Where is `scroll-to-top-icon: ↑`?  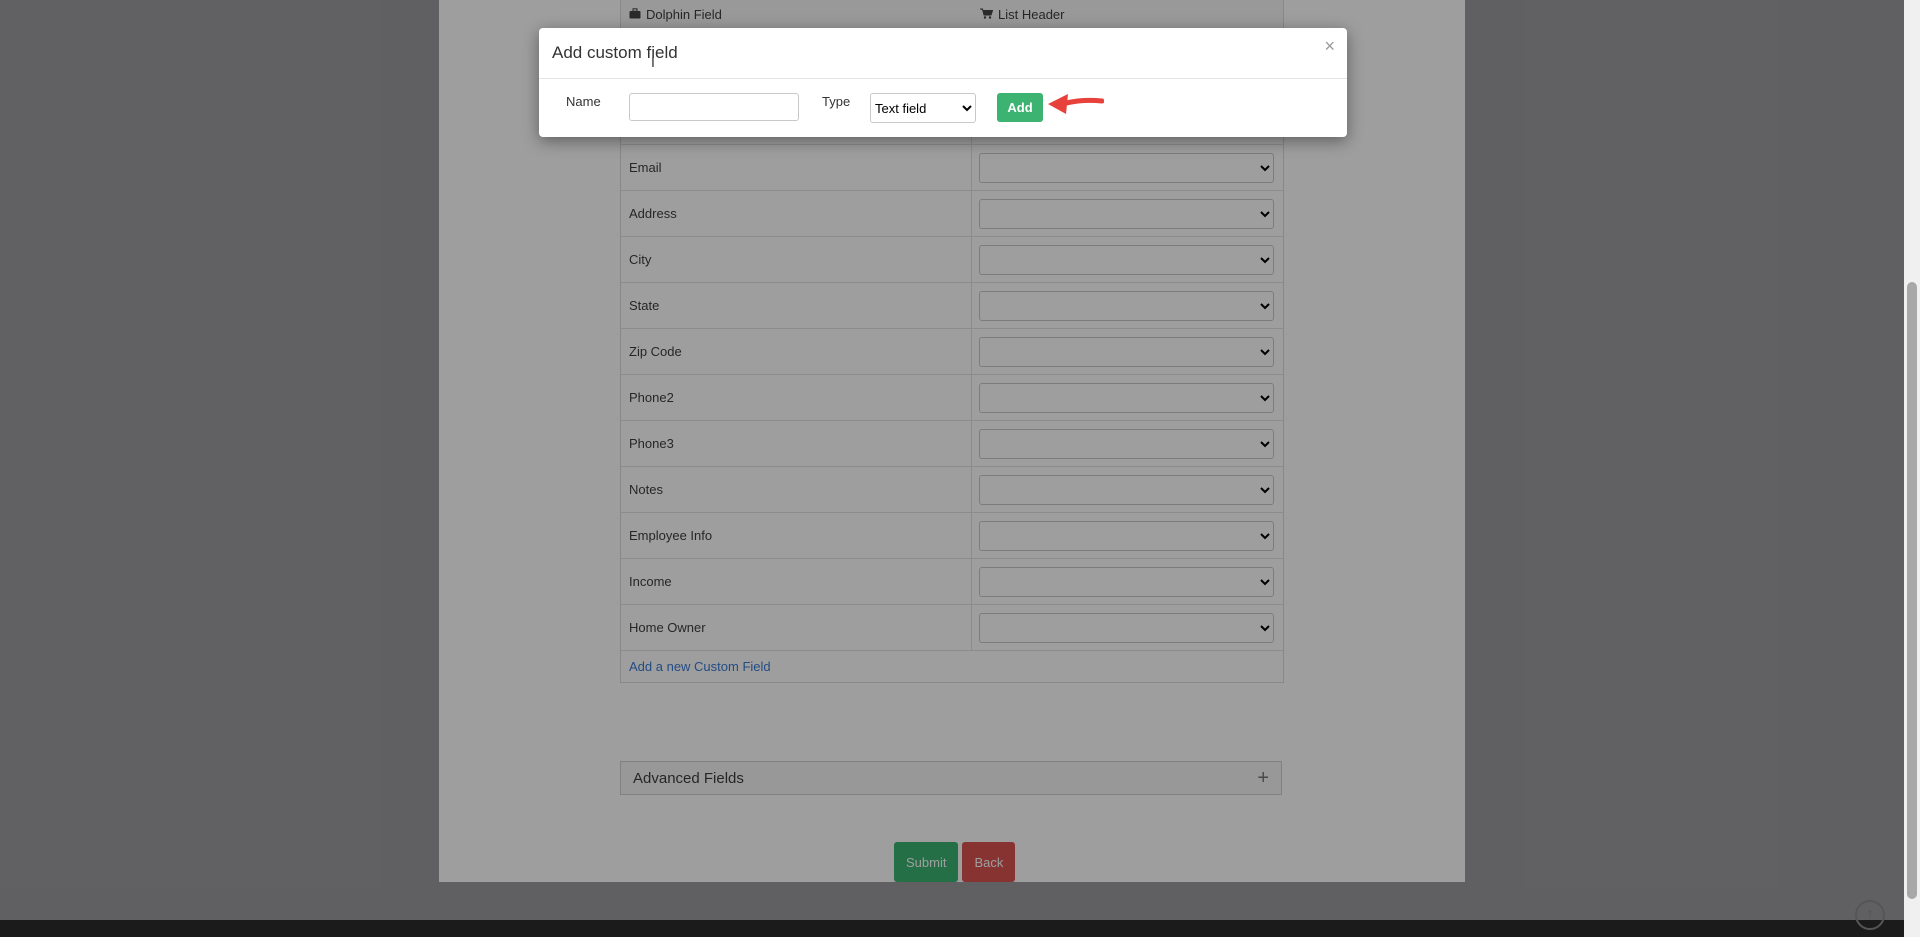 scroll-to-top-icon: ↑ is located at coordinates (1870, 915).